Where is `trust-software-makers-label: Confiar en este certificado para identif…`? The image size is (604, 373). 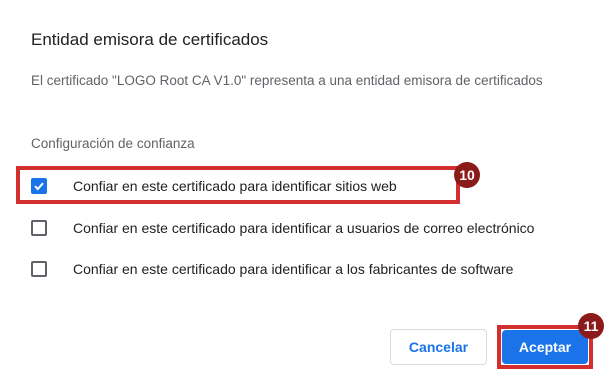 trust-software-makers-label: Confiar en este certificado para identif… is located at coordinates (293, 269).